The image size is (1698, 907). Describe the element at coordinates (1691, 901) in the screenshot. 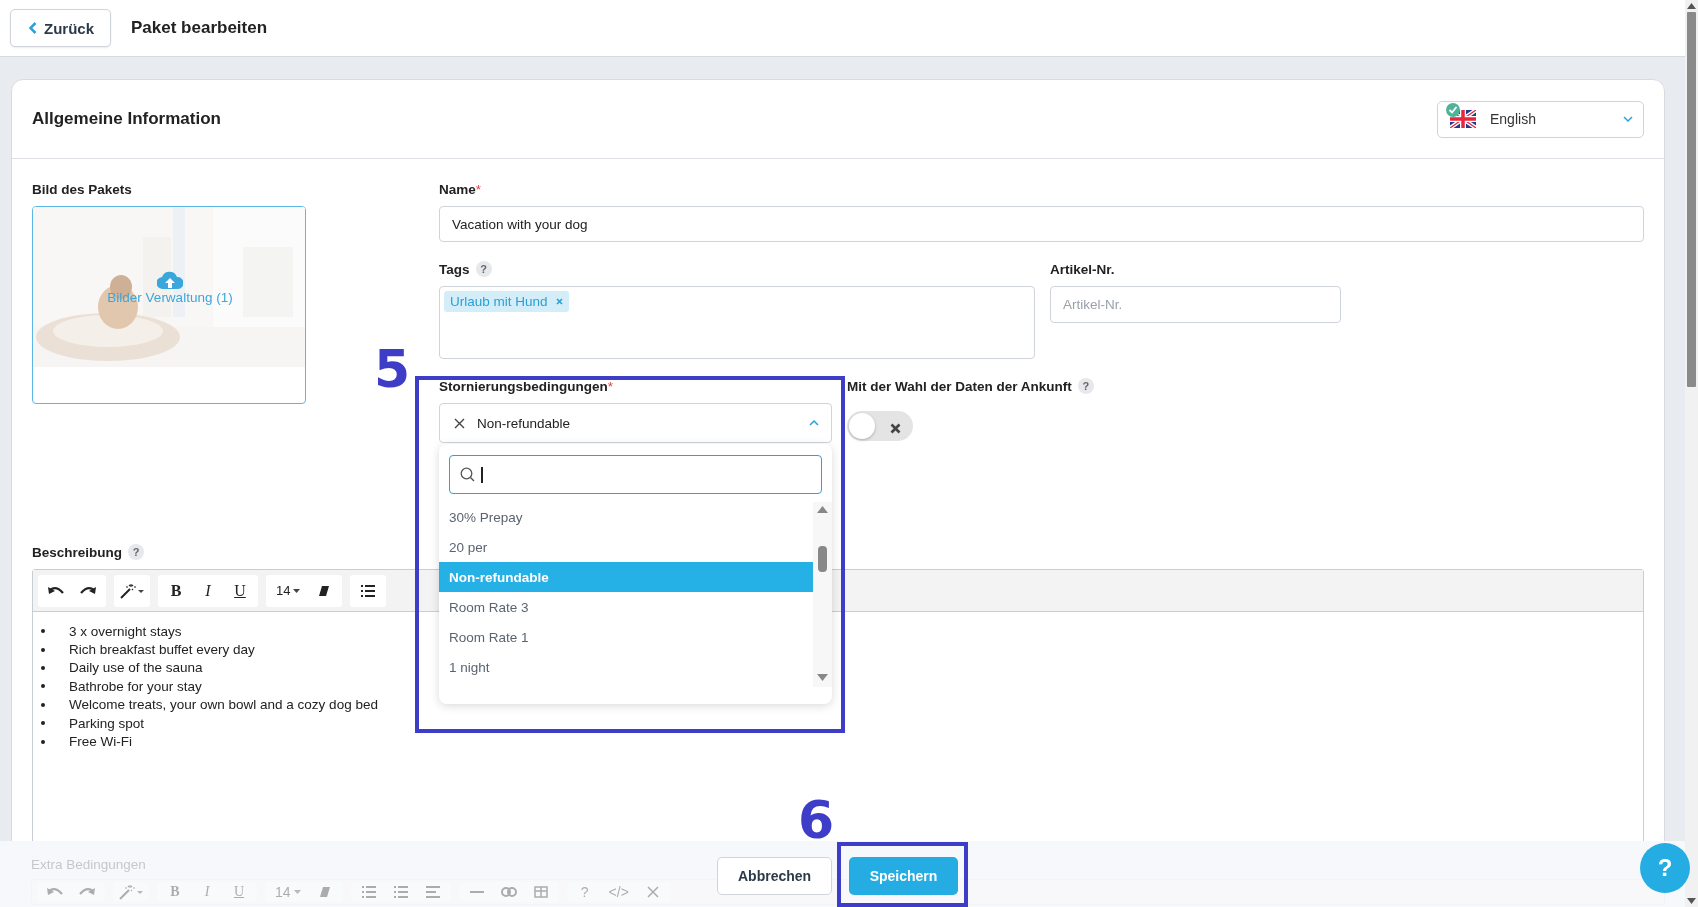

I see `scroll-down-icon` at that location.